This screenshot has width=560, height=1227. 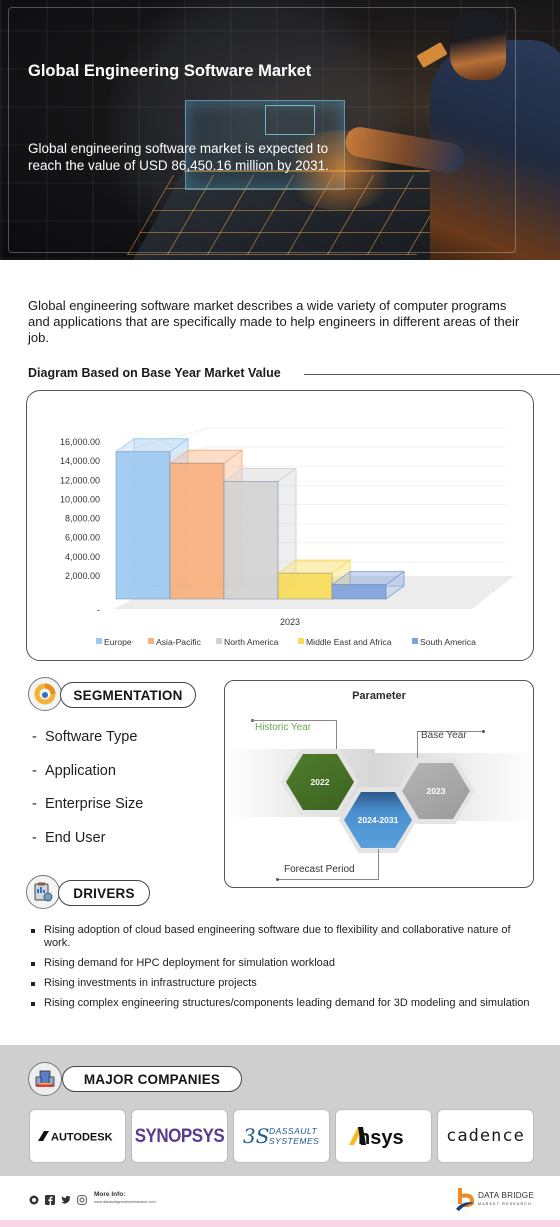 What do you see at coordinates (82, 1200) in the screenshot?
I see `instagram-icon` at bounding box center [82, 1200].